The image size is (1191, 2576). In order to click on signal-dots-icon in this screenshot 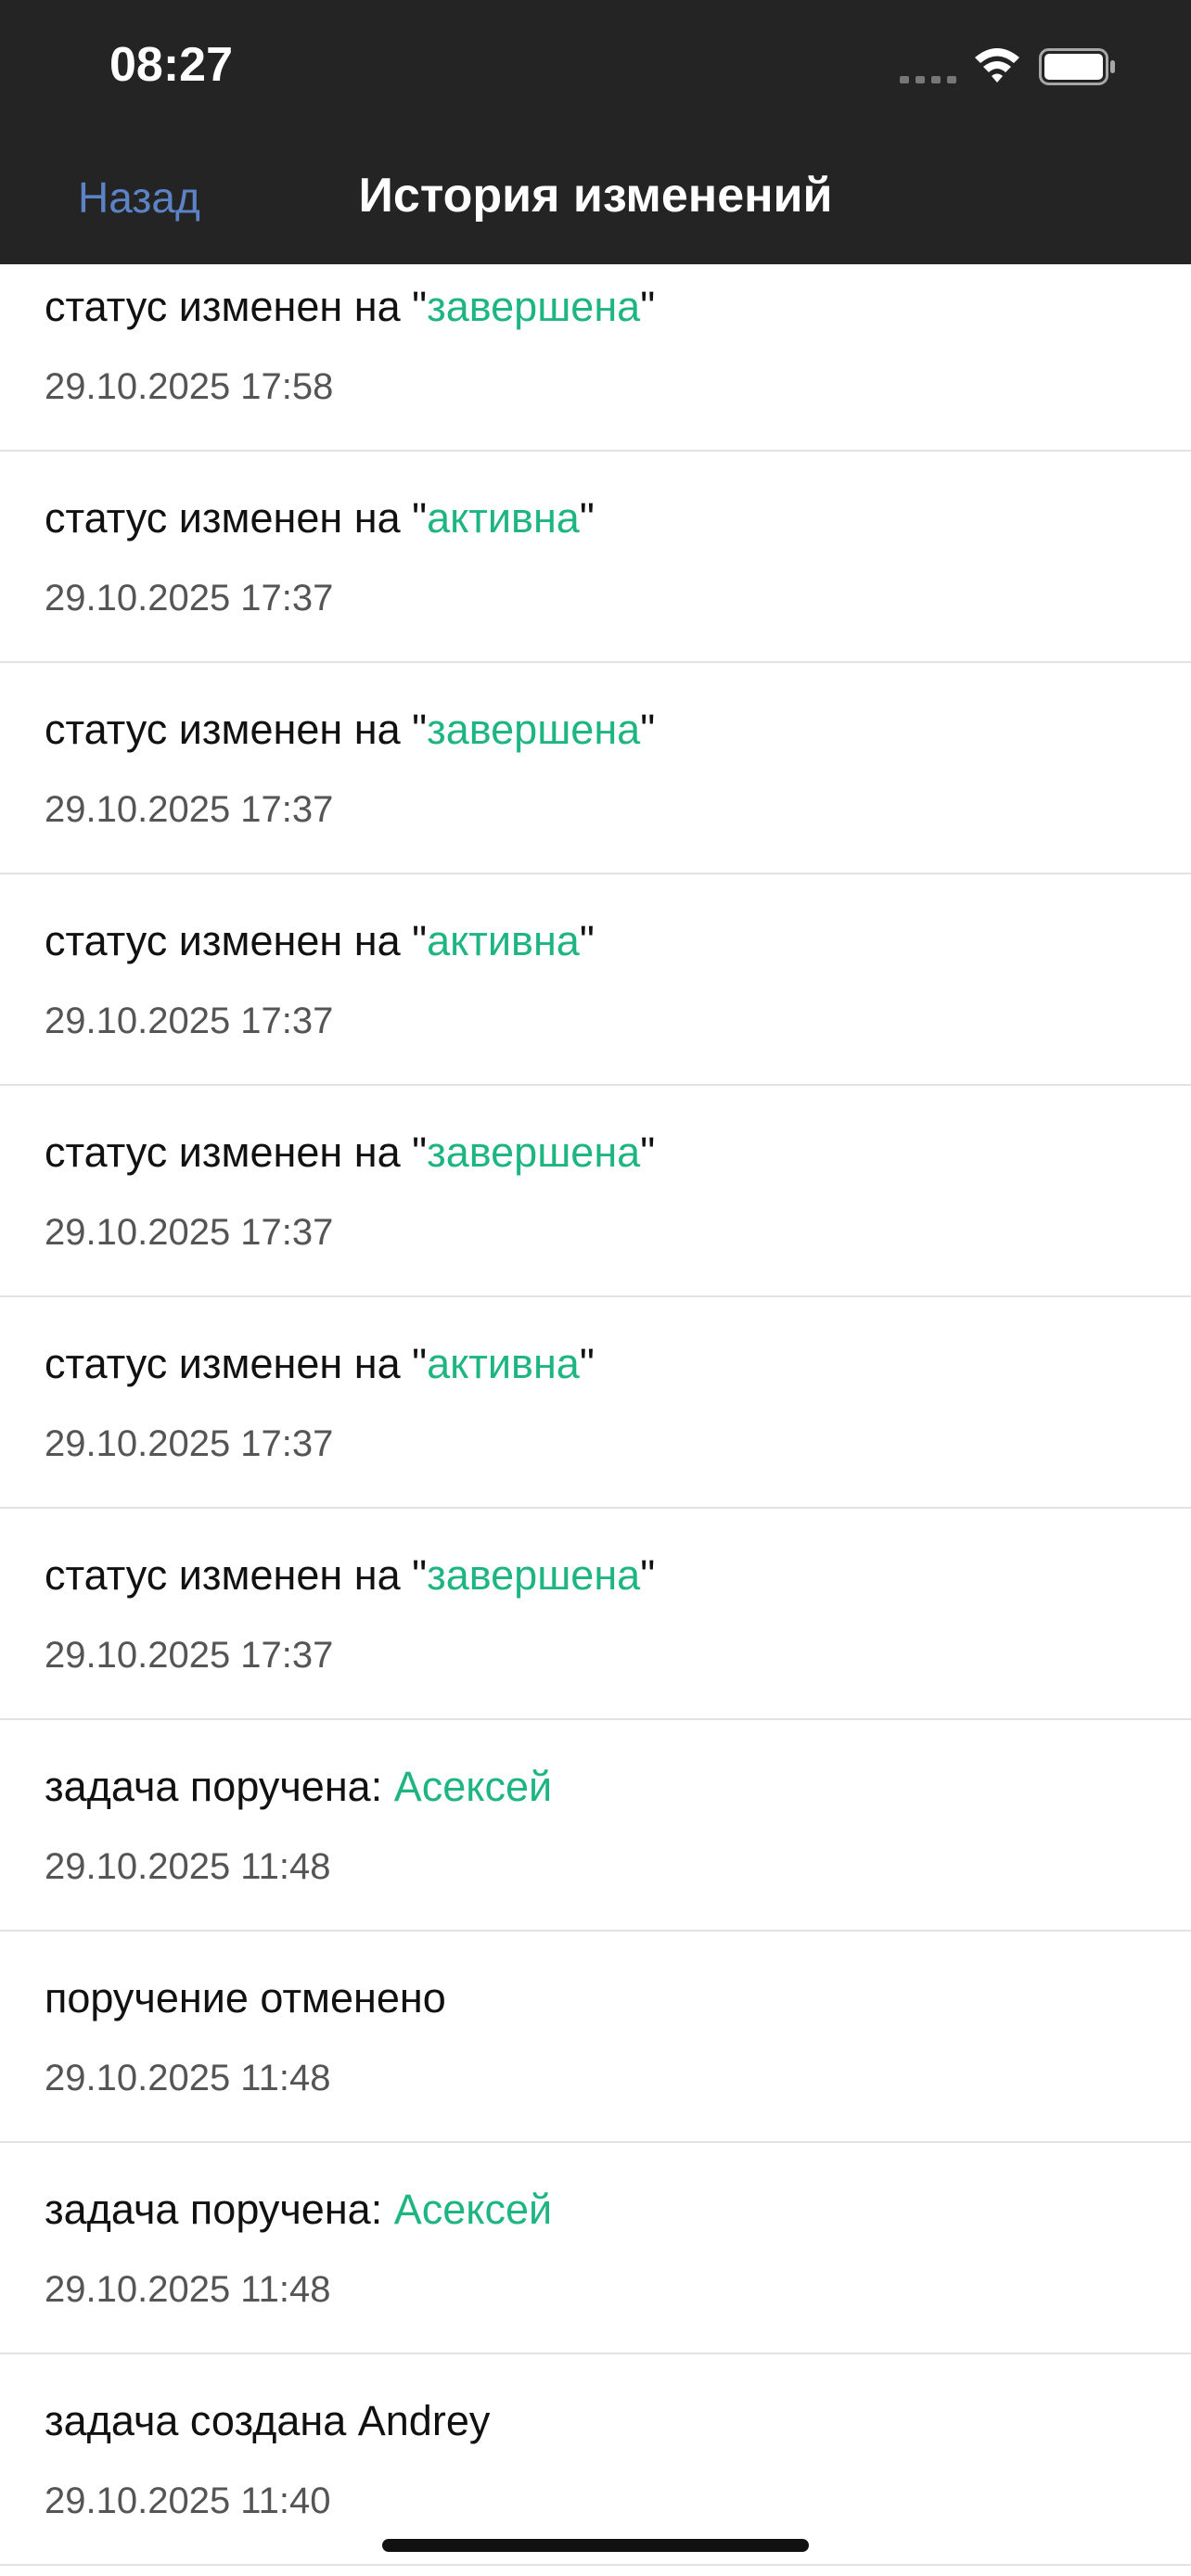, I will do `click(928, 79)`.